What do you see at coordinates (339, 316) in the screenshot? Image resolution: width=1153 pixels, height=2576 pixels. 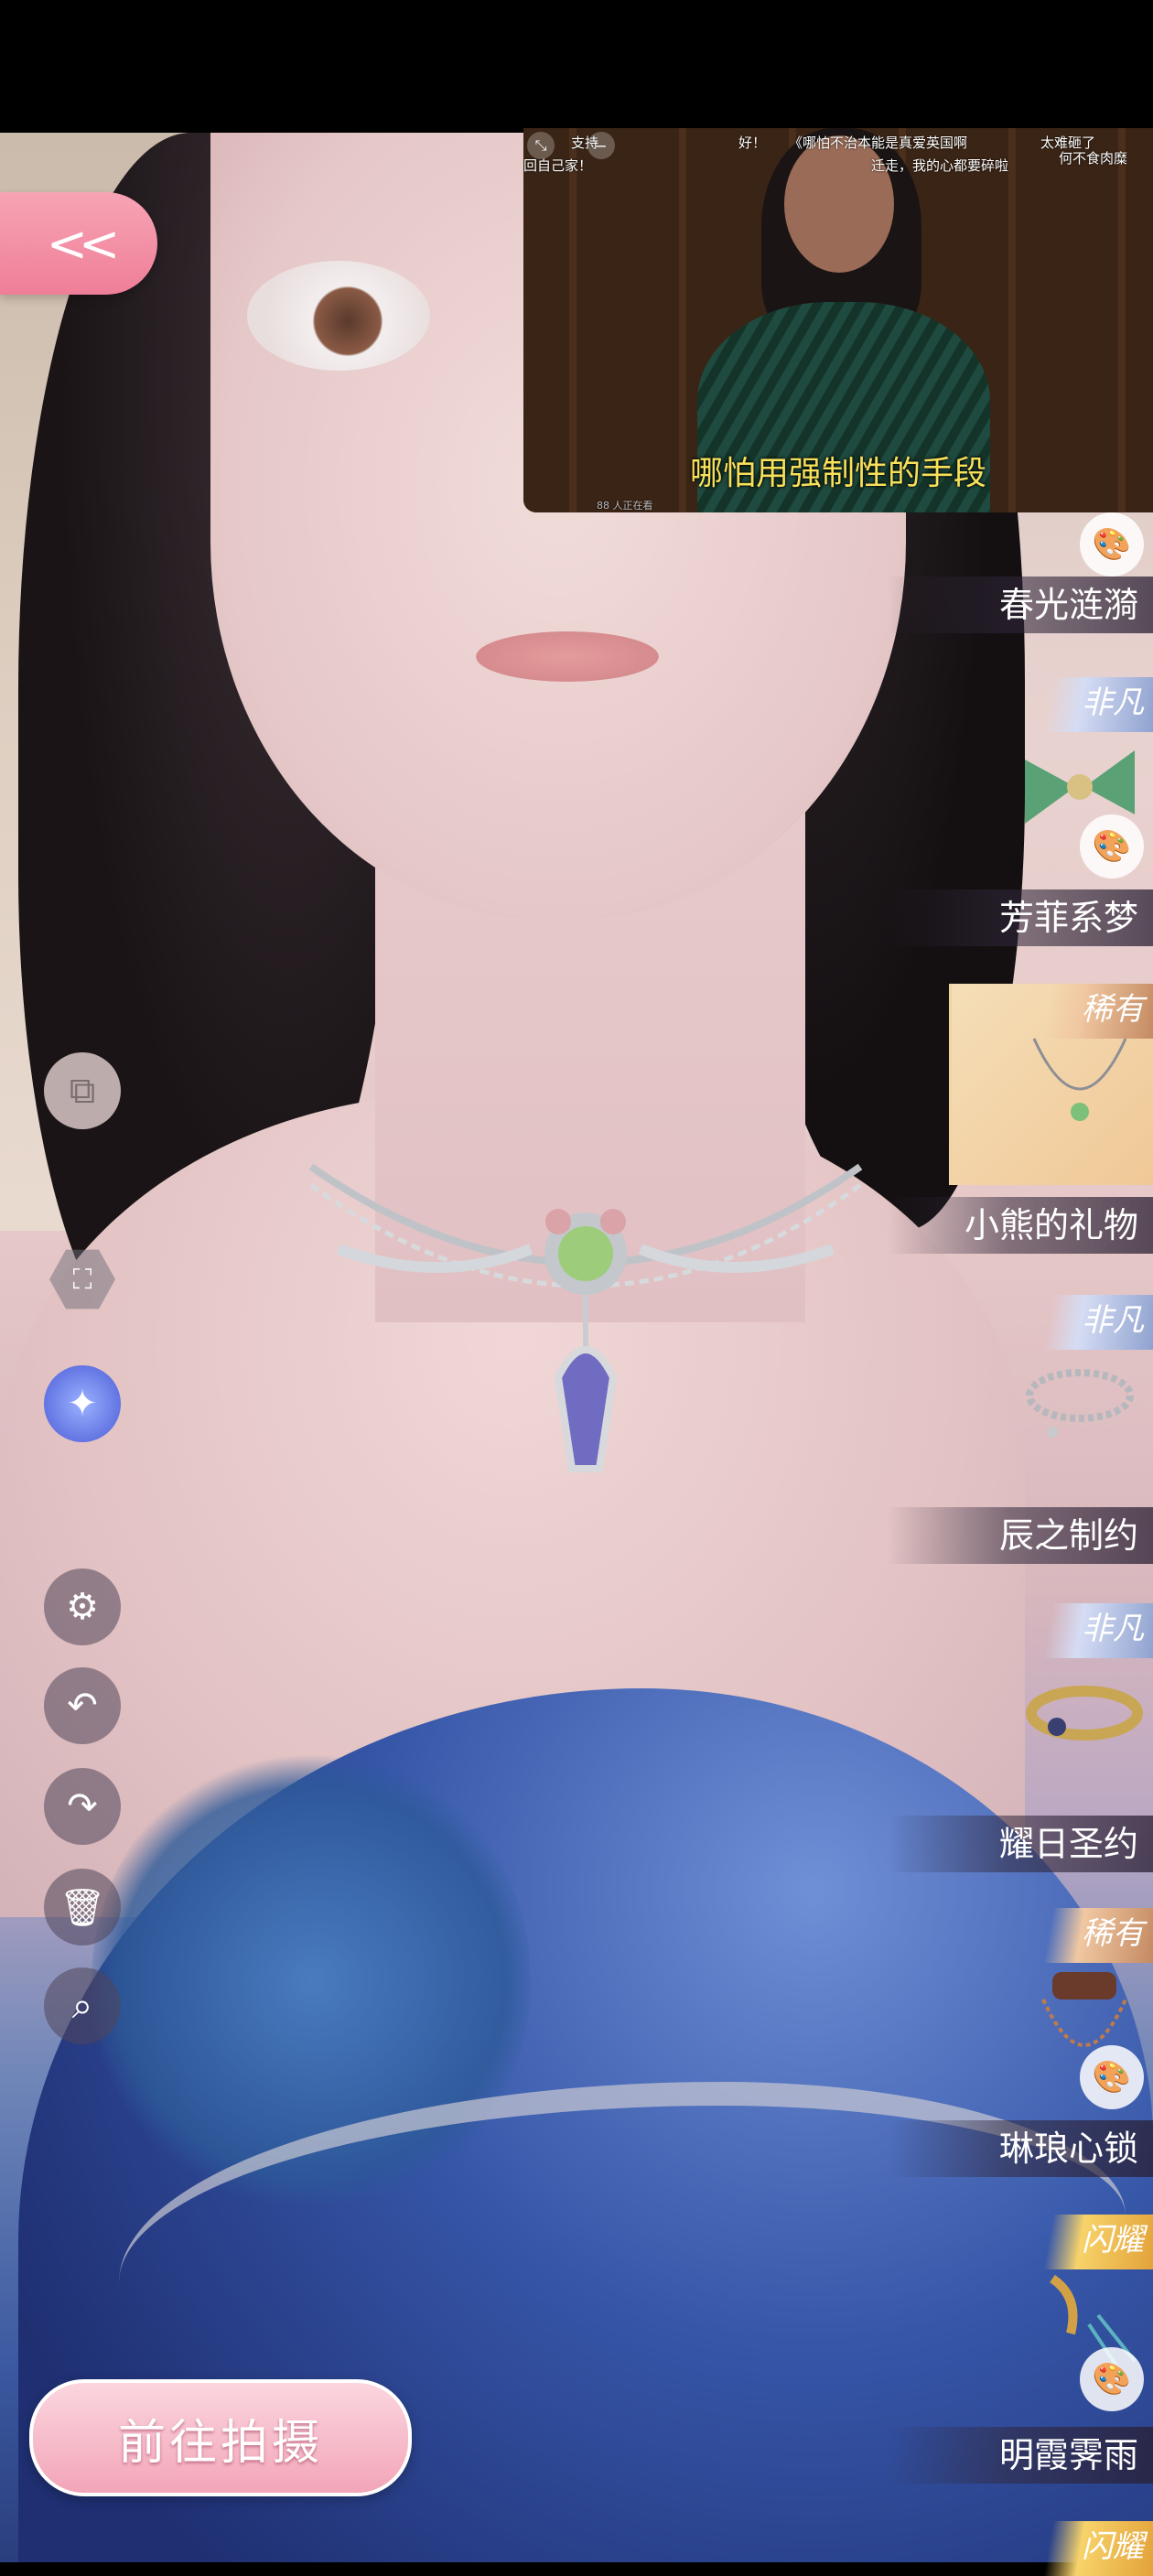 I see `left-eye` at bounding box center [339, 316].